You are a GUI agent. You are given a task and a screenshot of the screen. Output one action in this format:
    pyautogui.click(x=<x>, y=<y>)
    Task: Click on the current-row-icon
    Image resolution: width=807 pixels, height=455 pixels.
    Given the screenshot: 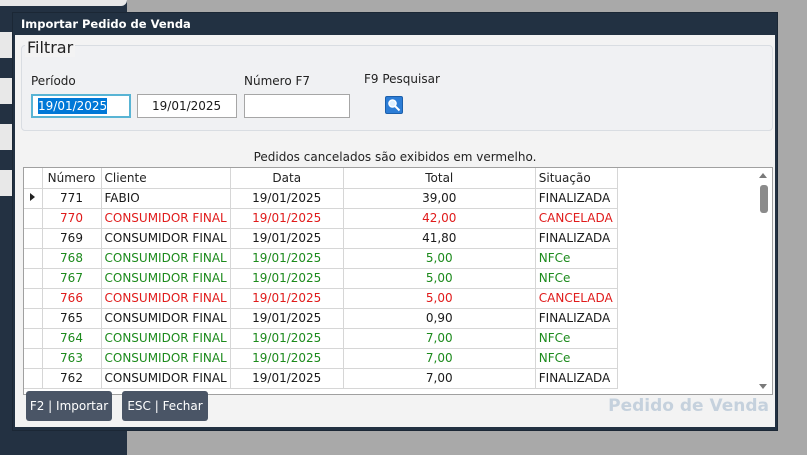 What is the action you would take?
    pyautogui.click(x=33, y=197)
    